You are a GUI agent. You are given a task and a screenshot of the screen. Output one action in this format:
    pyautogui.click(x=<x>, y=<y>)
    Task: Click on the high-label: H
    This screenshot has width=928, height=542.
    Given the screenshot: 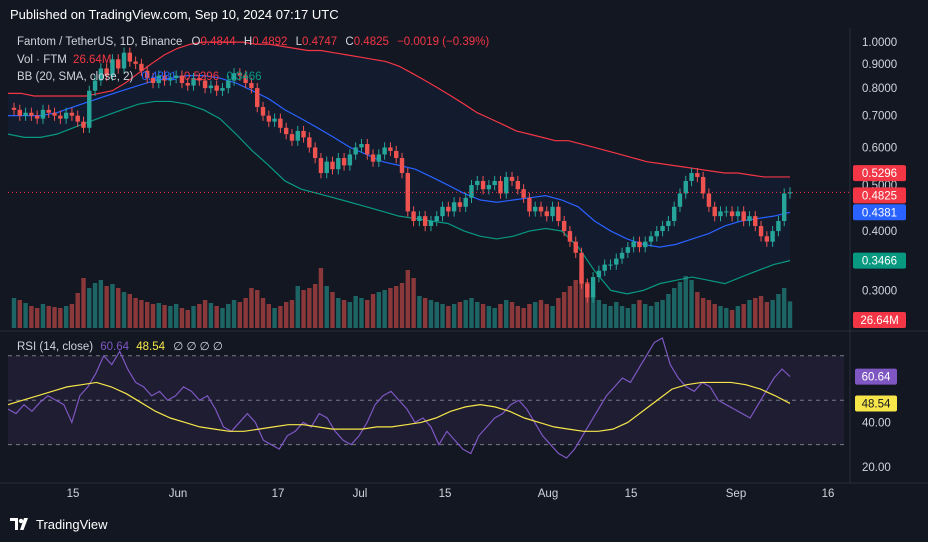 What is the action you would take?
    pyautogui.click(x=248, y=42)
    